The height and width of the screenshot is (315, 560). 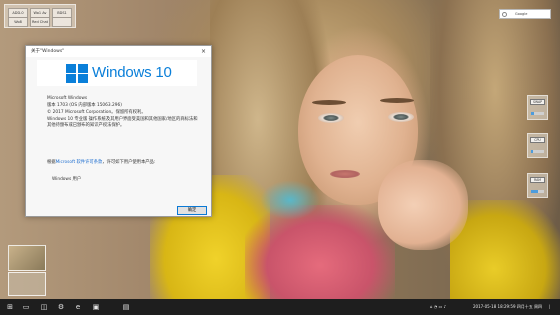 I want to click on license-prefix: 根据, so click(x=51, y=162).